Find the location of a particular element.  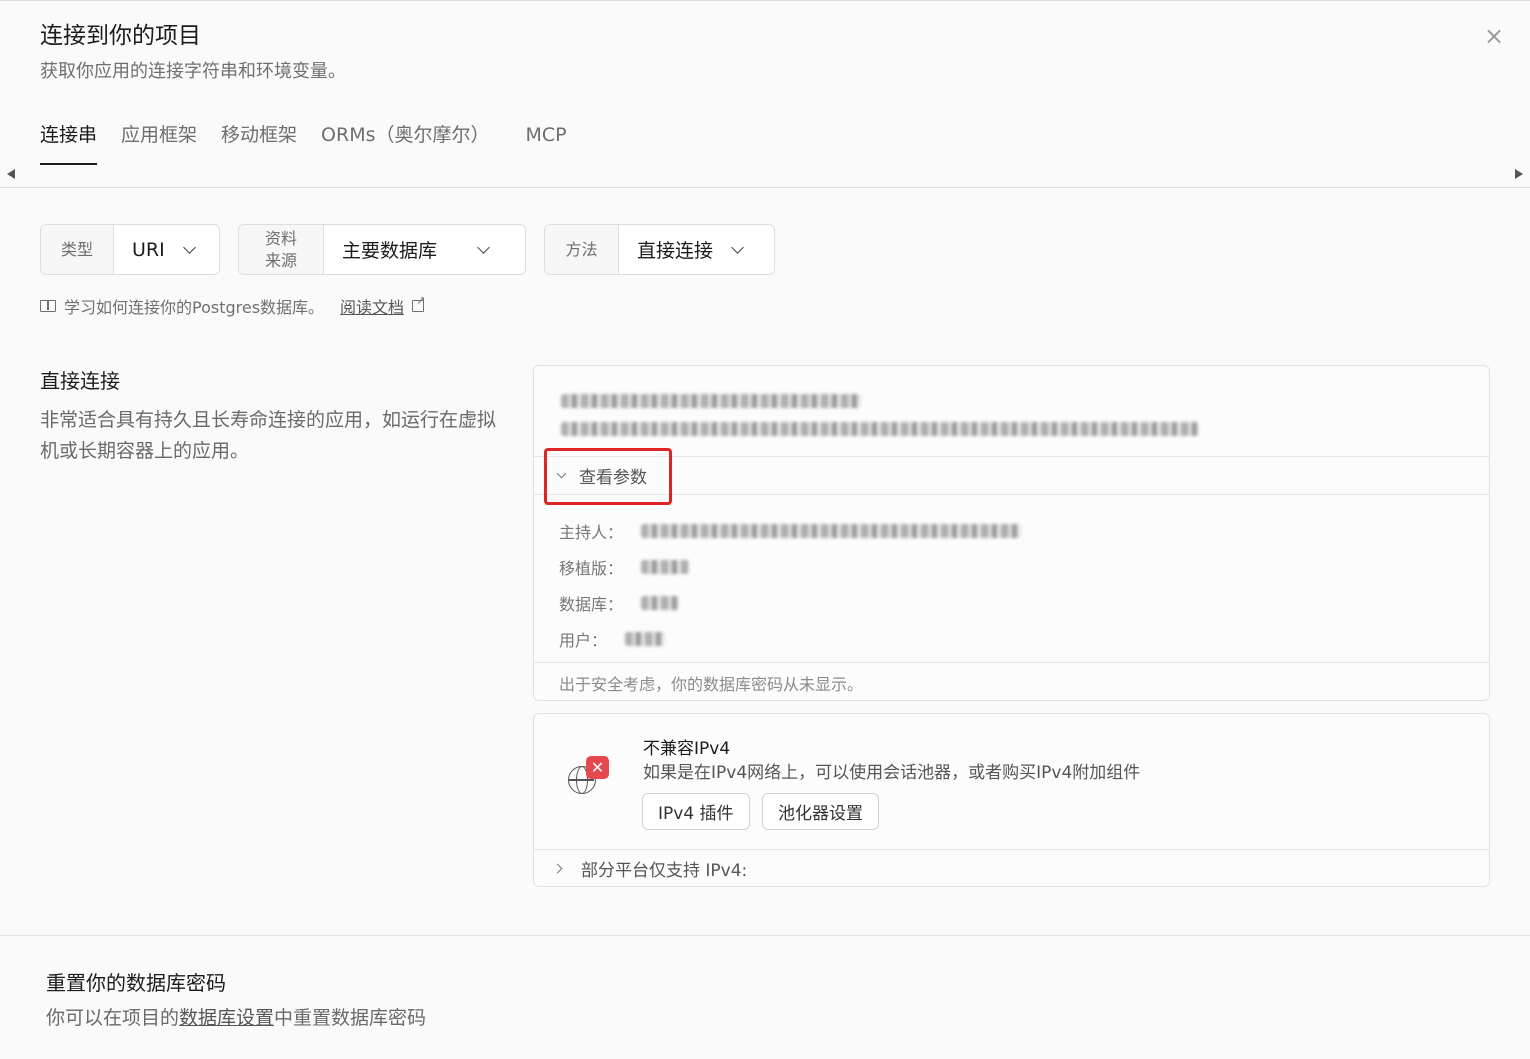

tab-mobile-frameworks: 移动框架 is located at coordinates (259, 142).